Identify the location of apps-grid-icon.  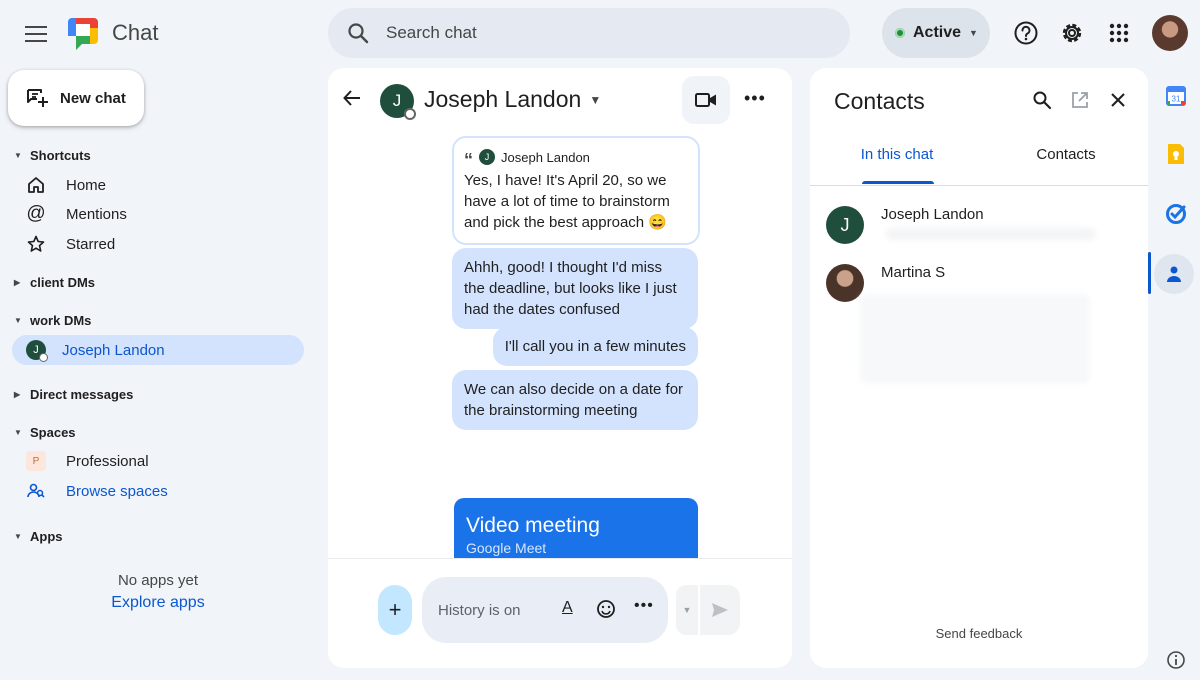
(1119, 33).